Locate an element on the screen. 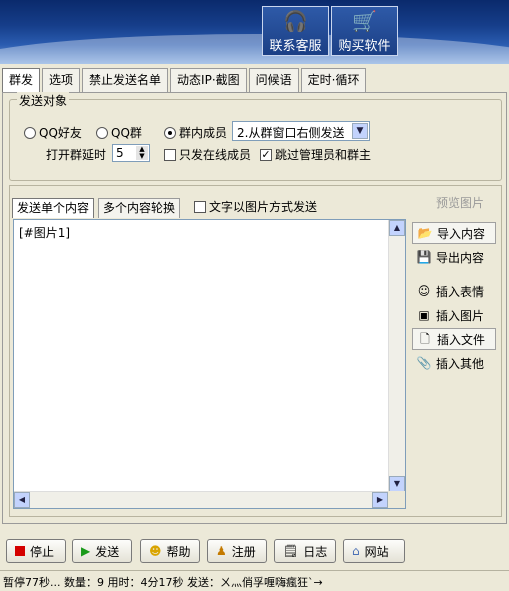 The height and width of the screenshot is (591, 509). insert-emoji-label: 插入表情 is located at coordinates (460, 291).